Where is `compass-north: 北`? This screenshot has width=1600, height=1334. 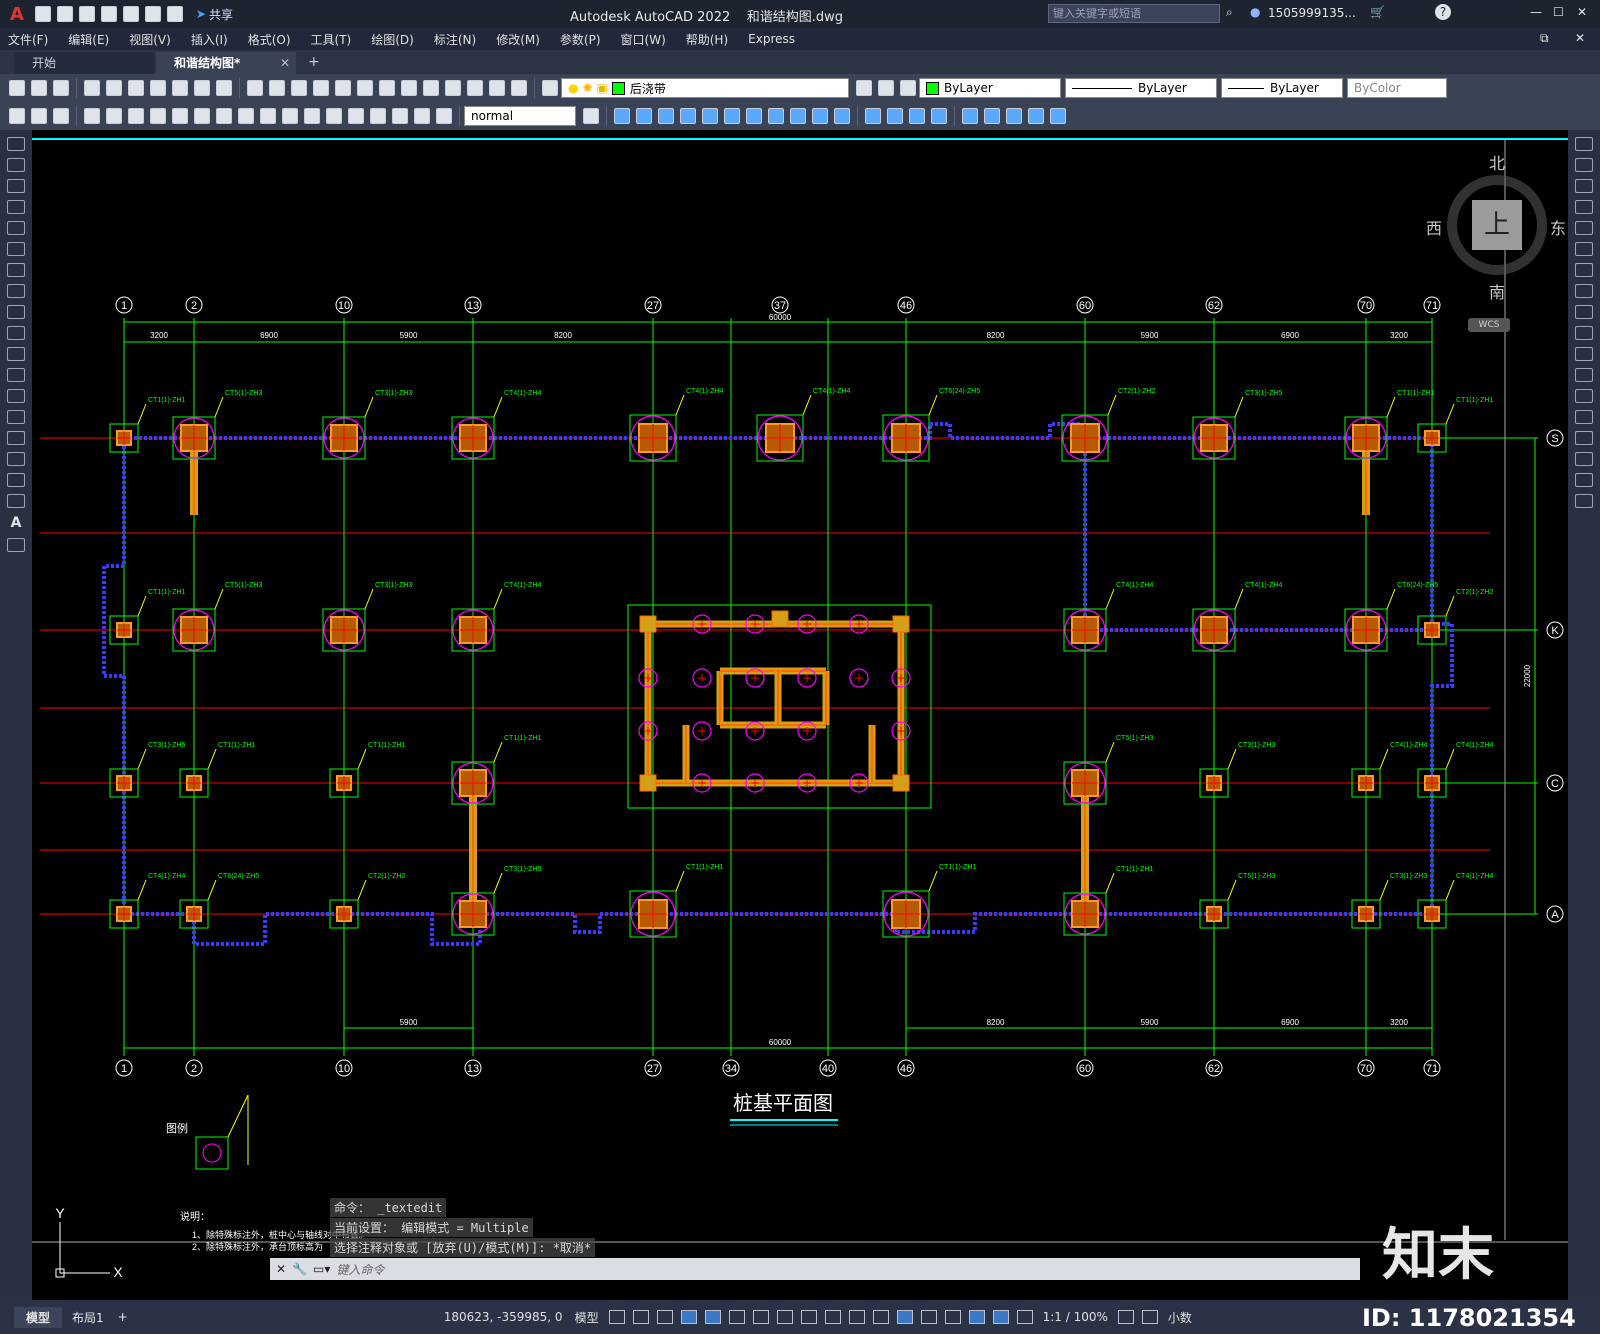 compass-north: 北 is located at coordinates (1497, 162).